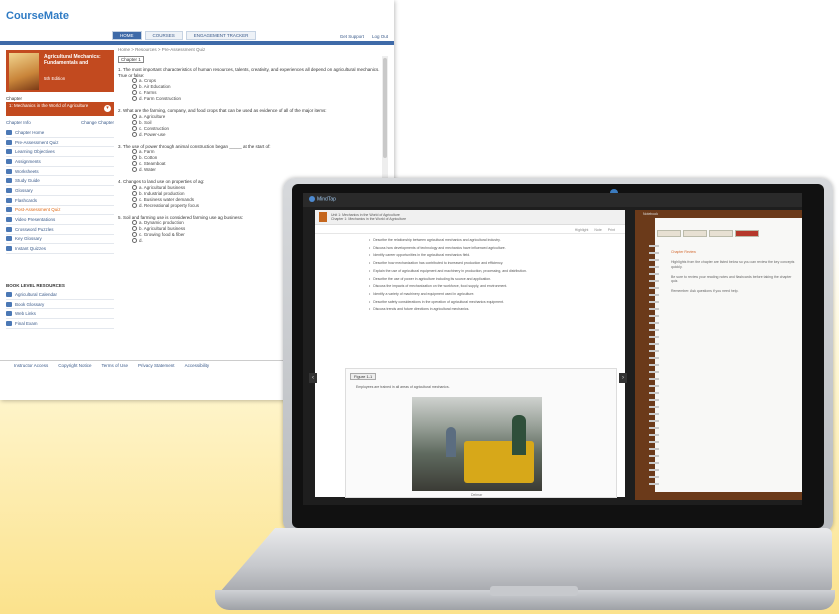  What do you see at coordinates (18, 122) in the screenshot?
I see `chapter-info-link: Chapter Info` at bounding box center [18, 122].